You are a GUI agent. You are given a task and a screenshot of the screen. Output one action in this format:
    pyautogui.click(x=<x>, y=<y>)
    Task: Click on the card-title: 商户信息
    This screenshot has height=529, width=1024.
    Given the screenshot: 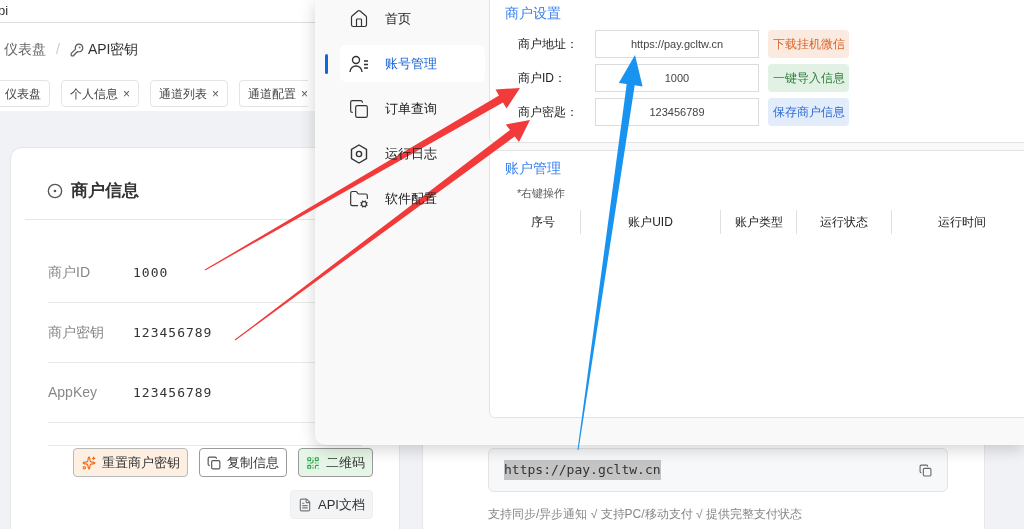 What is the action you would take?
    pyautogui.click(x=105, y=190)
    